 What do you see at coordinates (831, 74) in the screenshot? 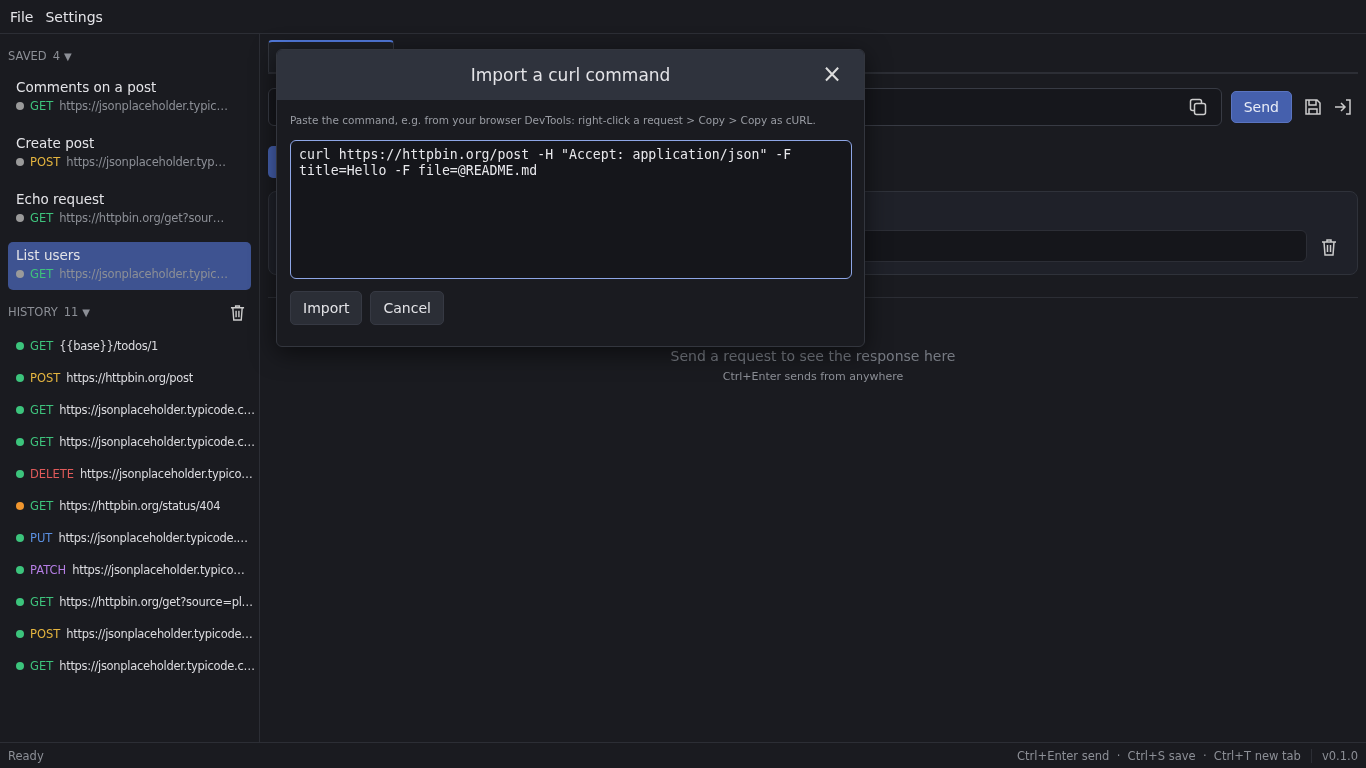
I see `close-button: ×` at bounding box center [831, 74].